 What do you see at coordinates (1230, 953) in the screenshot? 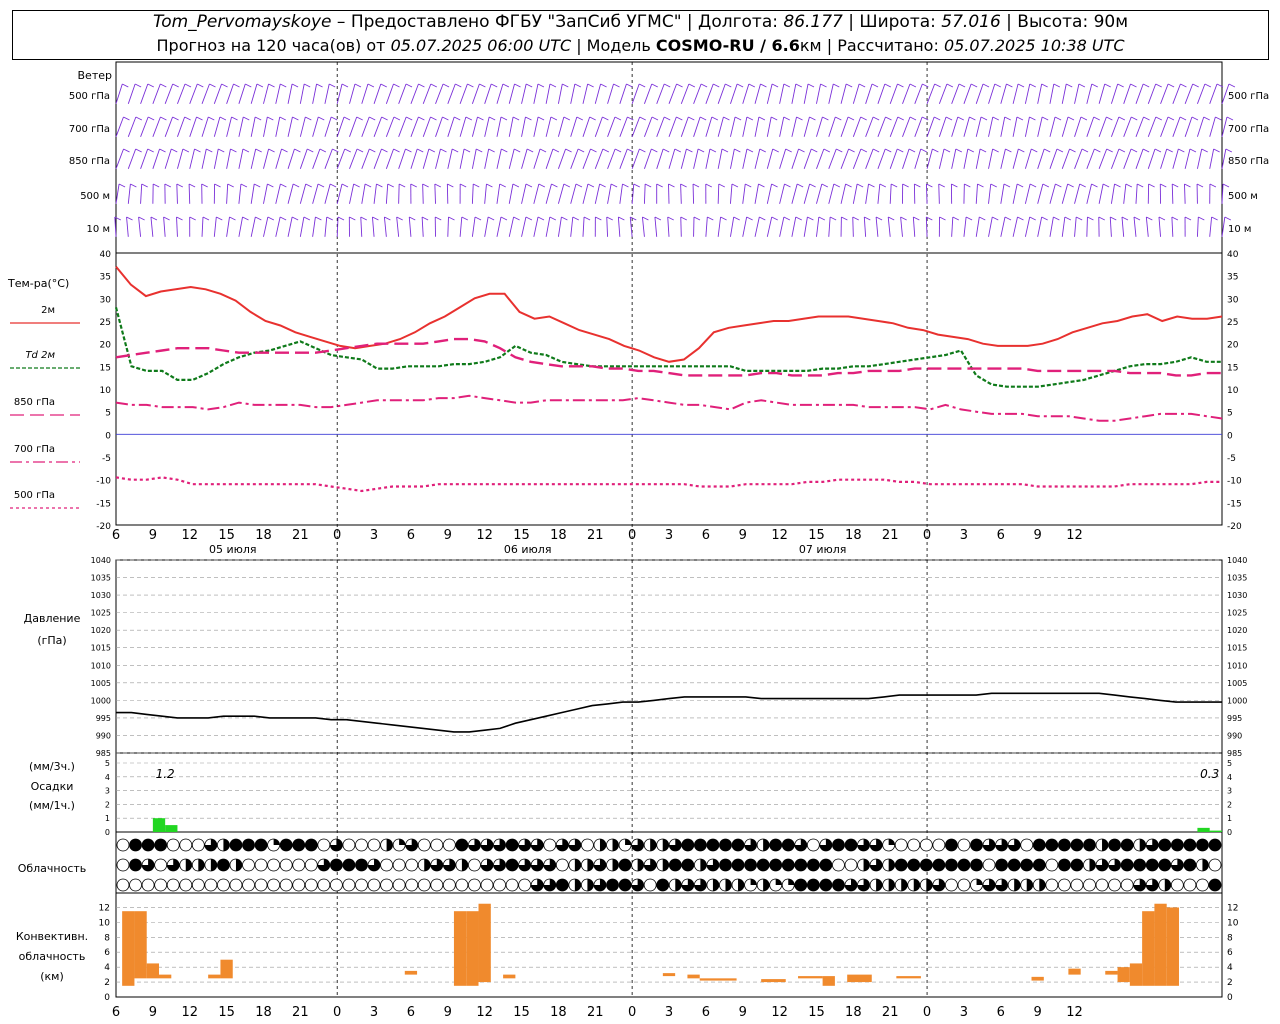
I see `conv-tick-right: 6` at bounding box center [1230, 953].